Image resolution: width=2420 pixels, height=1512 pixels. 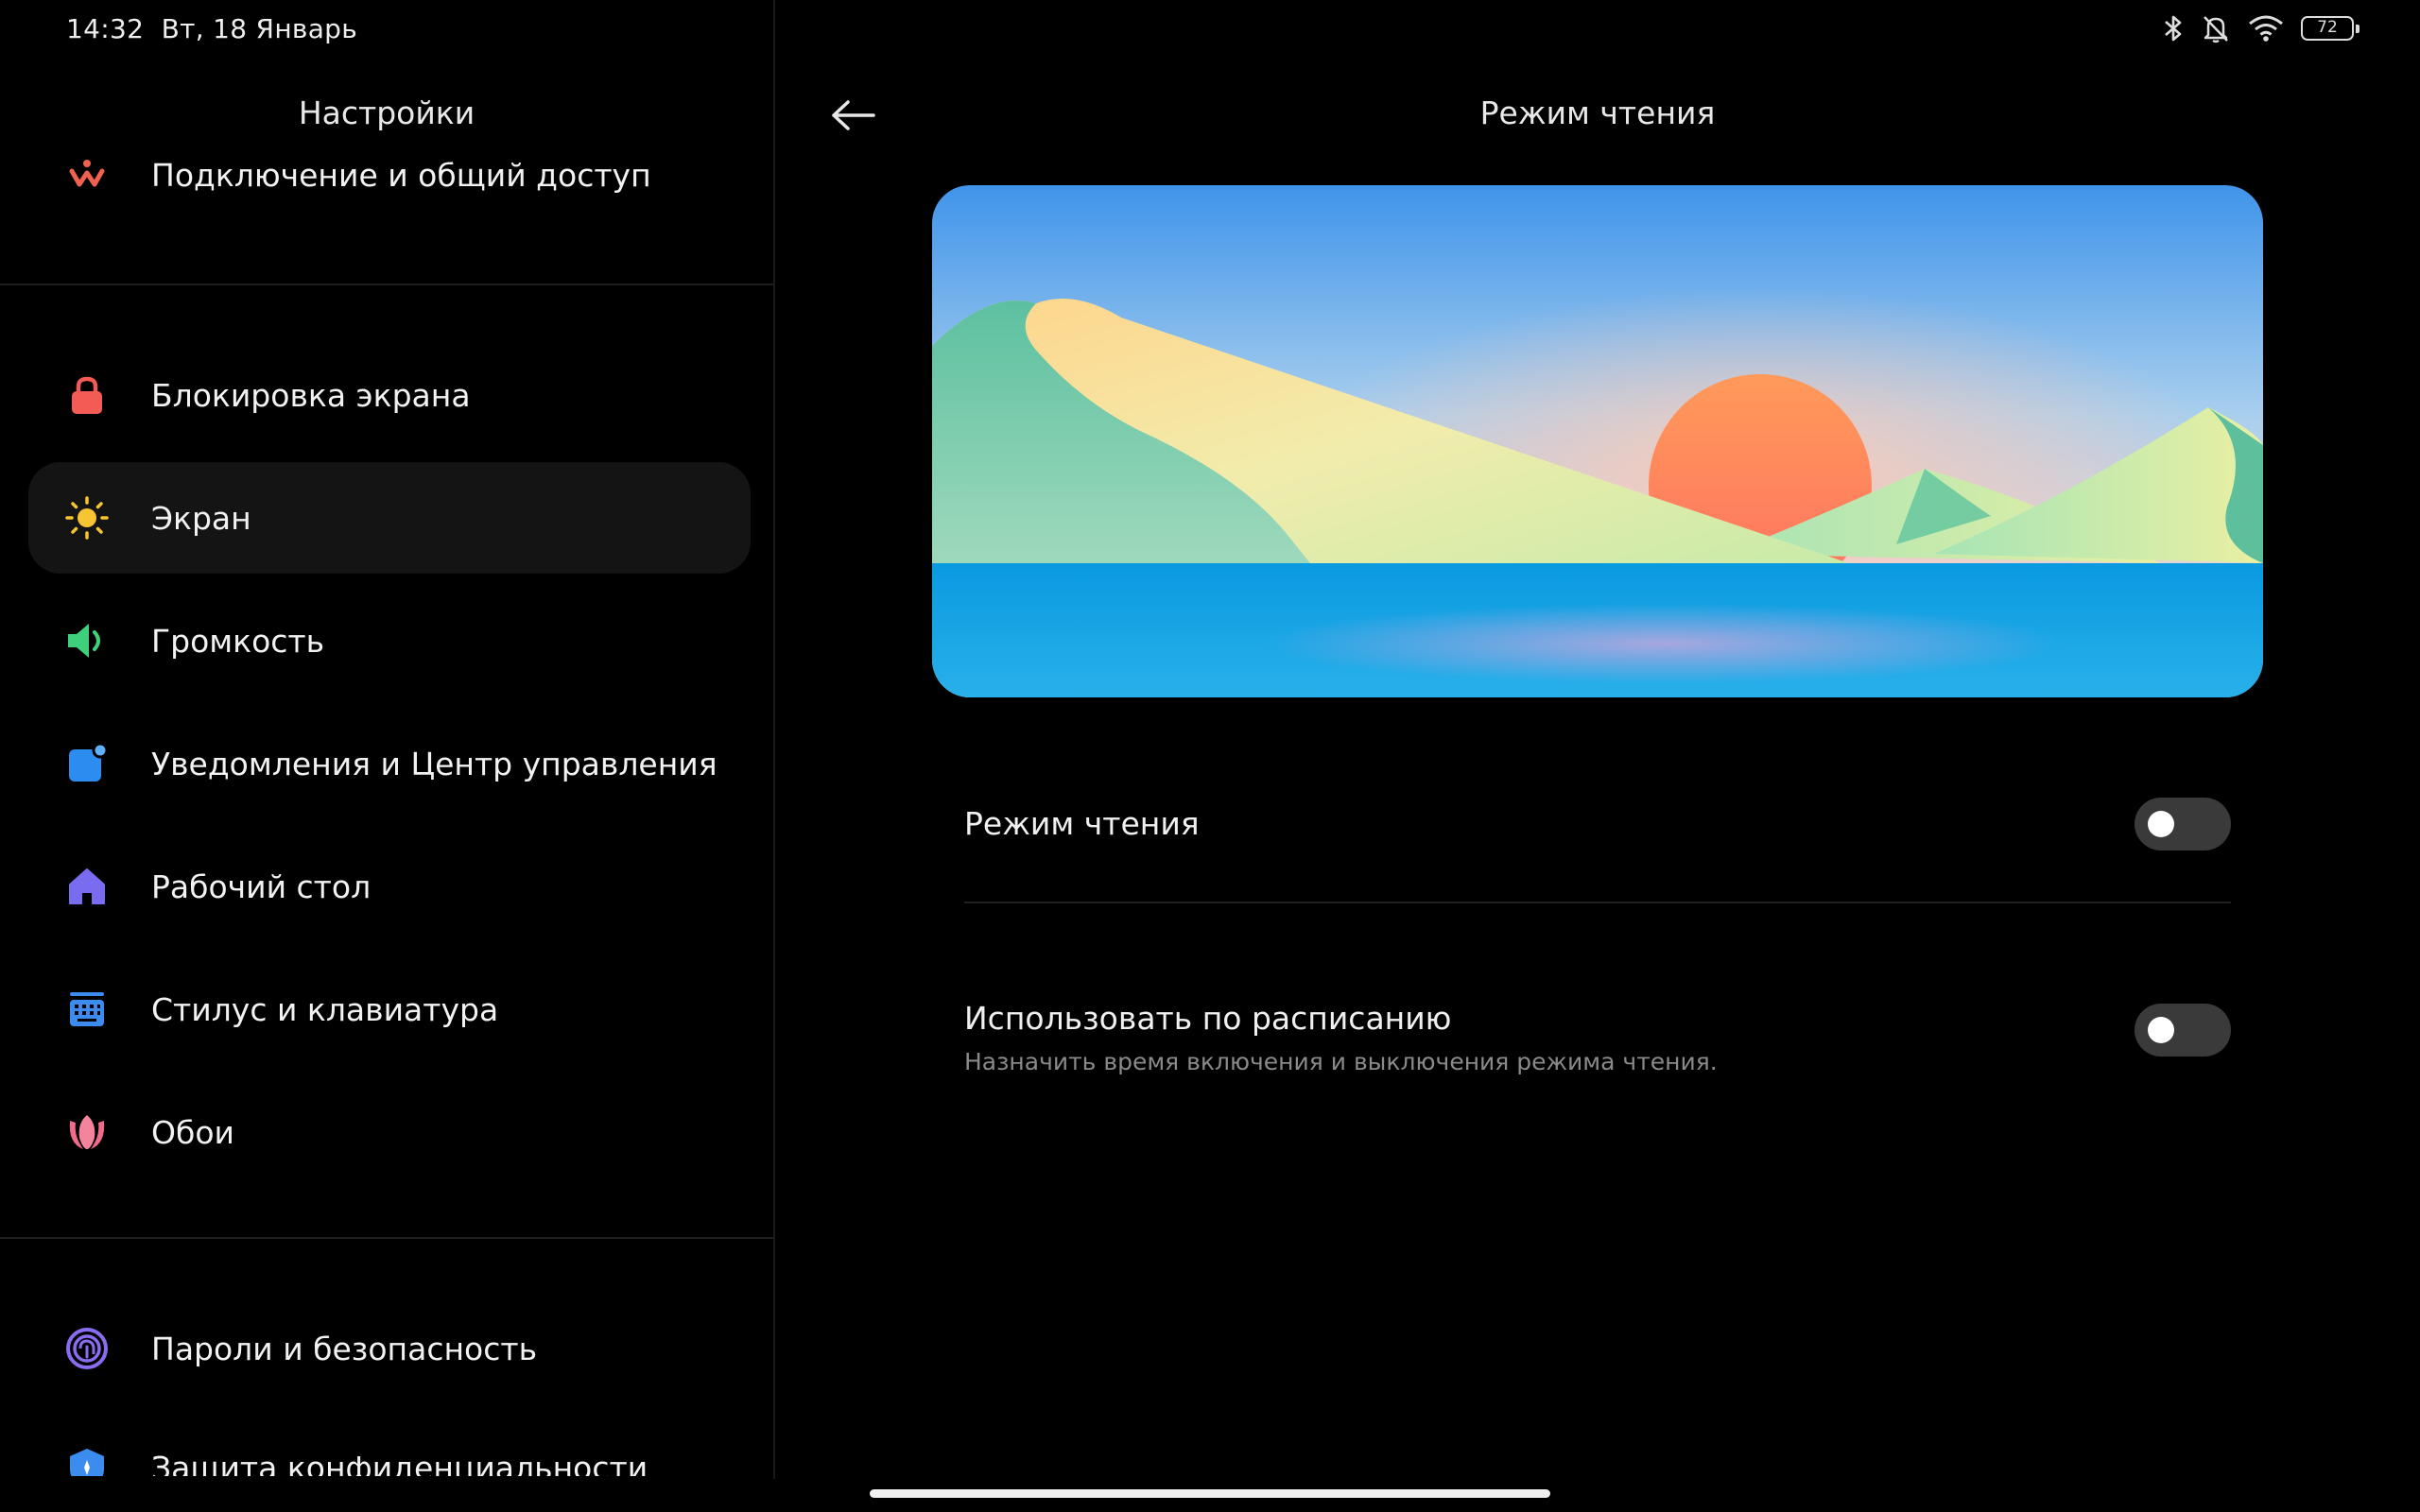 I want to click on status-clock: 14:32 Вт, 18 Январь, so click(x=211, y=28).